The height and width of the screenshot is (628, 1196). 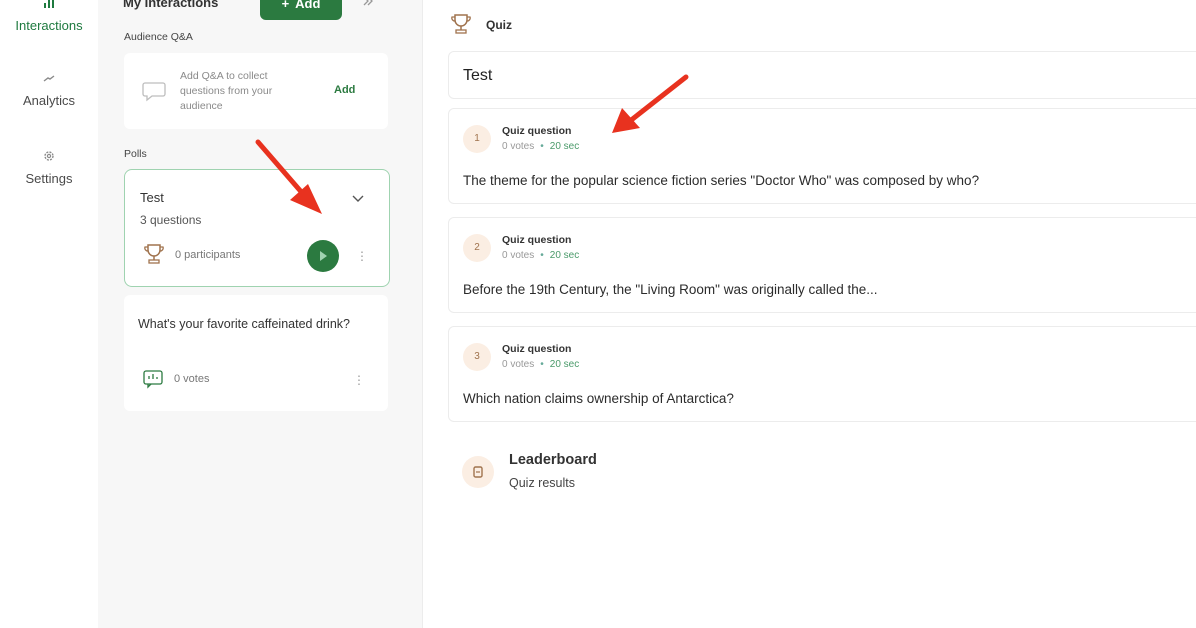 I want to click on poll-votes: 0 votes, so click(x=192, y=379).